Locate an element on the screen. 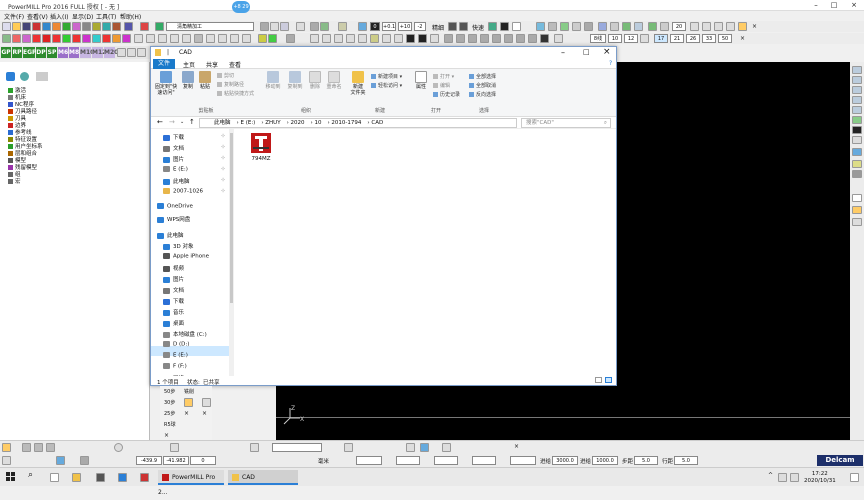 The height and width of the screenshot is (500, 864). view-zoom-icon is located at coordinates (857, 120).